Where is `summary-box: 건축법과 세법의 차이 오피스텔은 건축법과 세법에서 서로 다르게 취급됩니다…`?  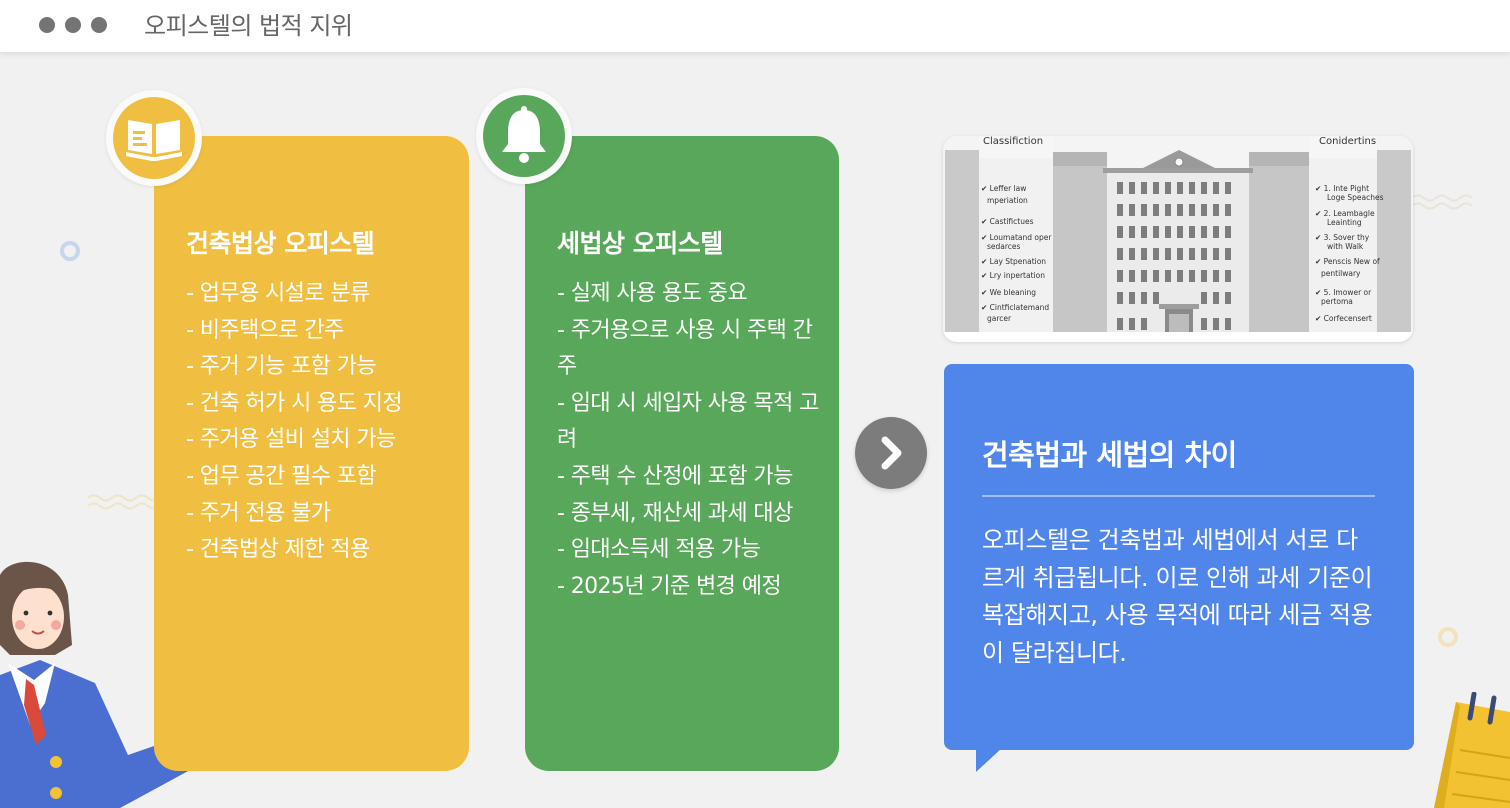
summary-box: 건축법과 세법의 차이 오피스텔은 건축법과 세법에서 서로 다르게 취급됩니다… is located at coordinates (1179, 557).